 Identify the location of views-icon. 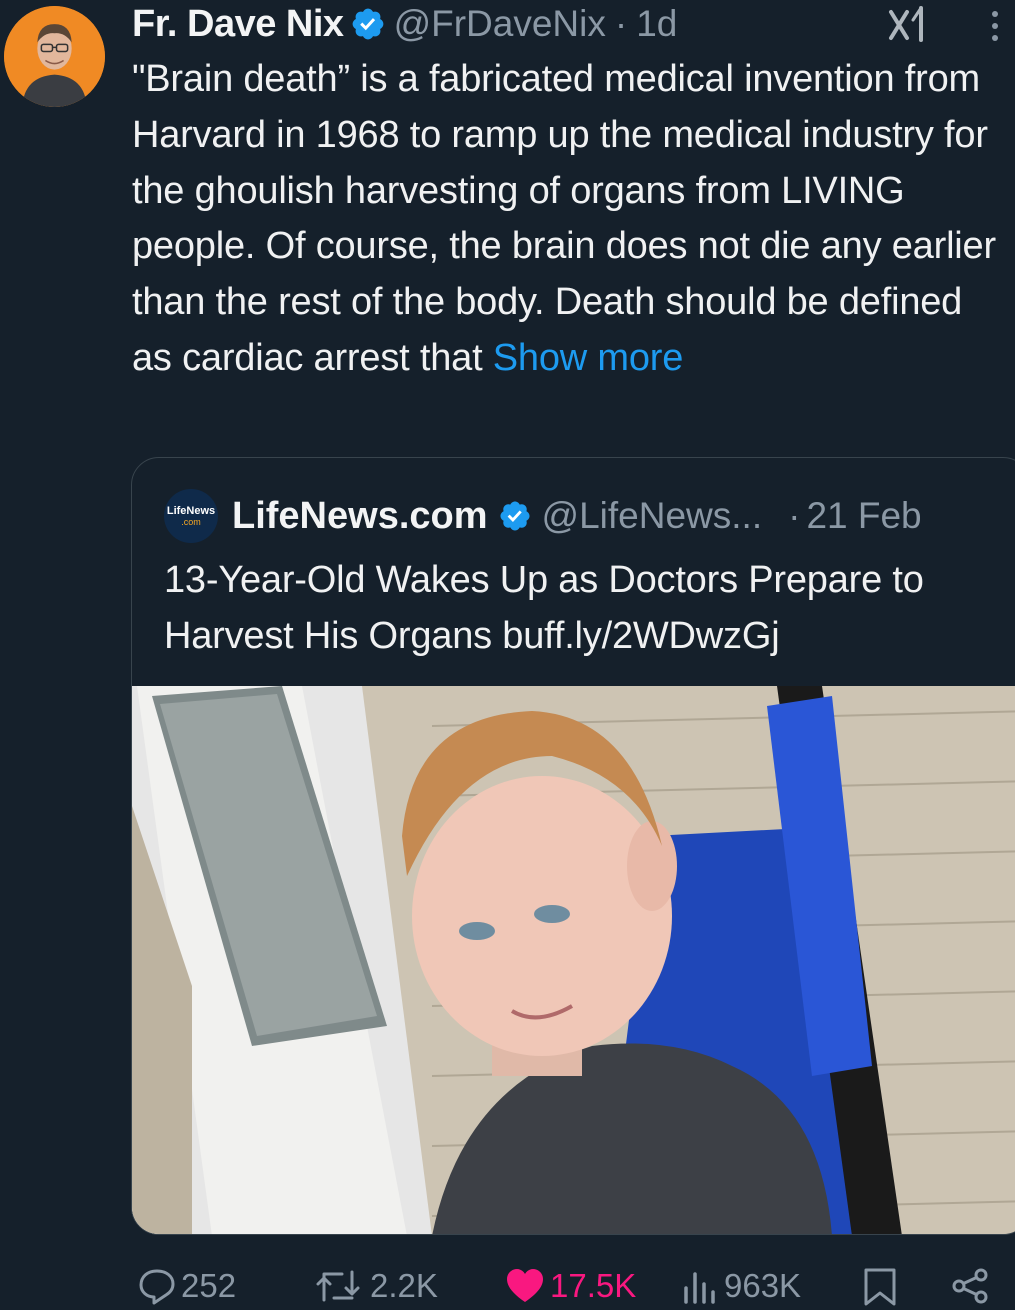
(700, 1286).